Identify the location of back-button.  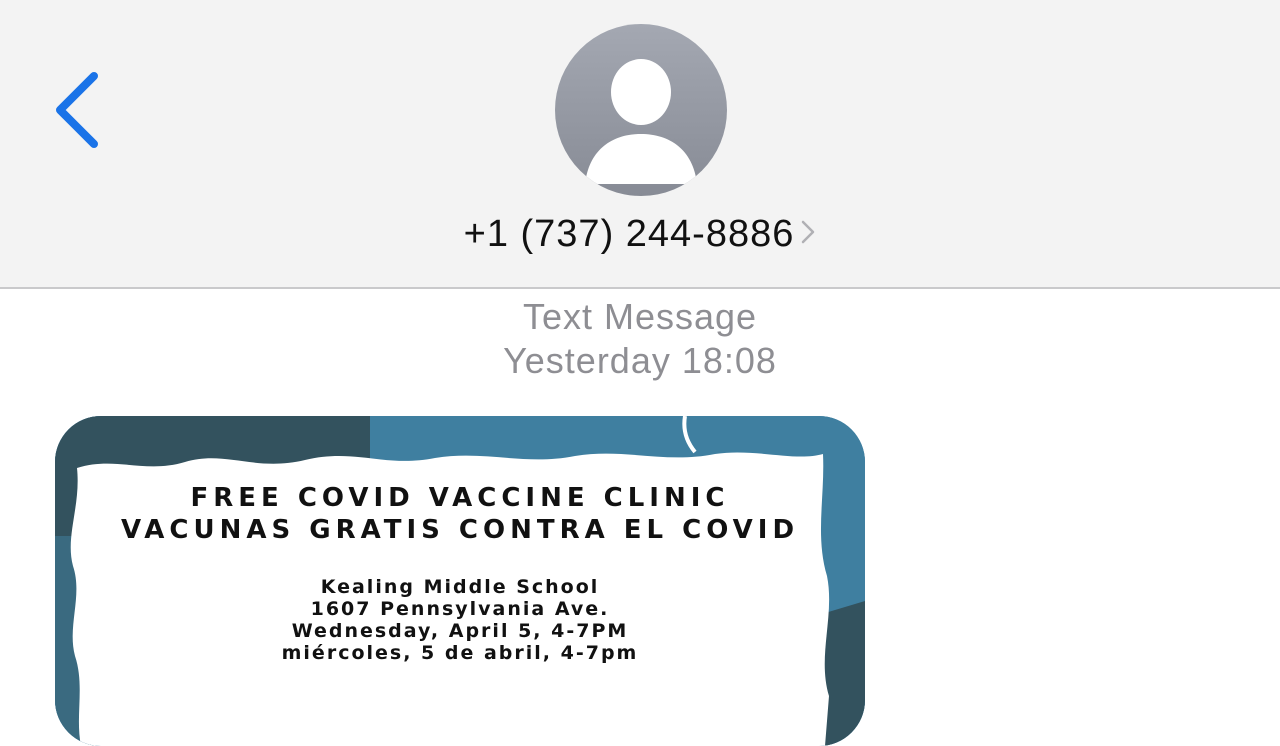
(80, 110).